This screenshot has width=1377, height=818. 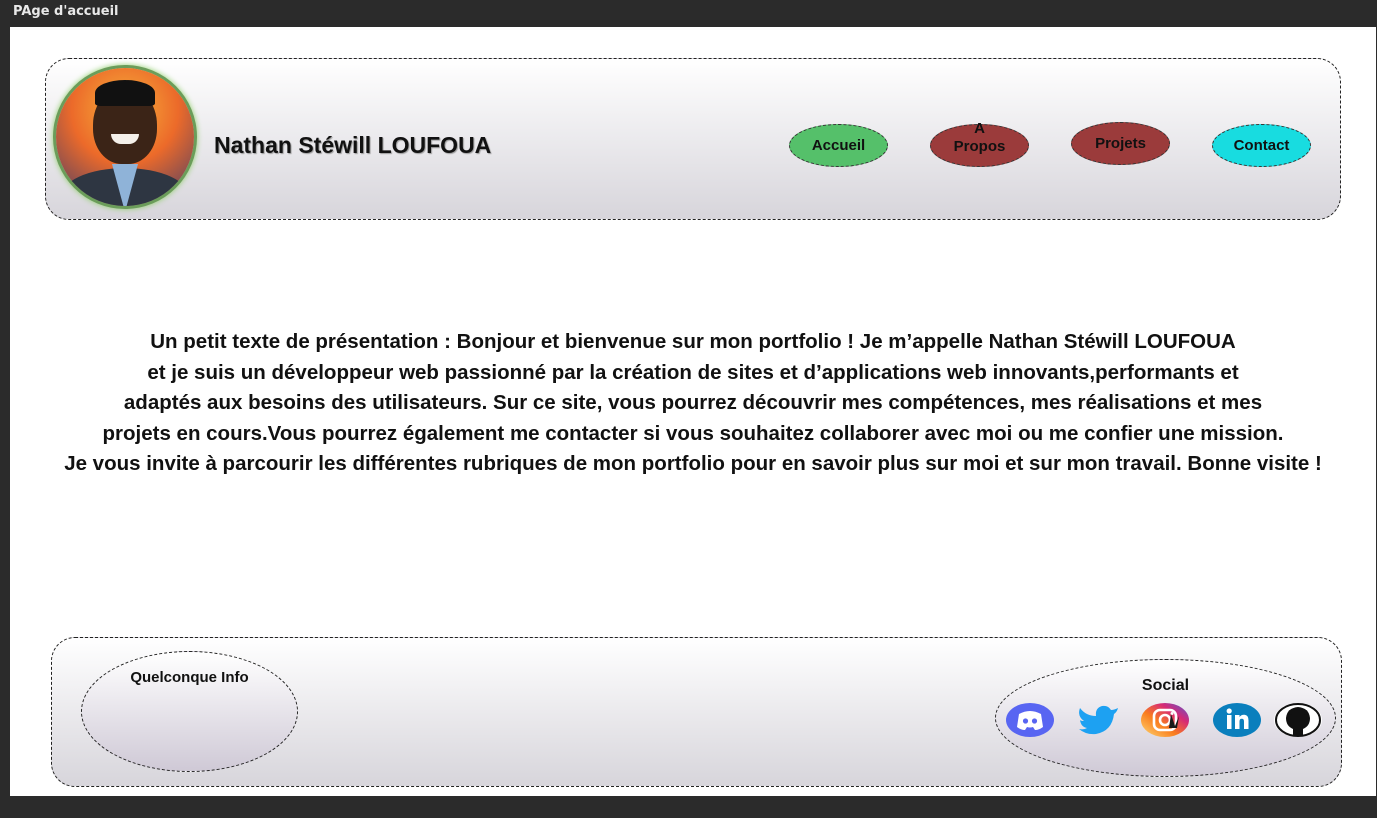 I want to click on nav-projets-button: Projets, so click(x=1120, y=143).